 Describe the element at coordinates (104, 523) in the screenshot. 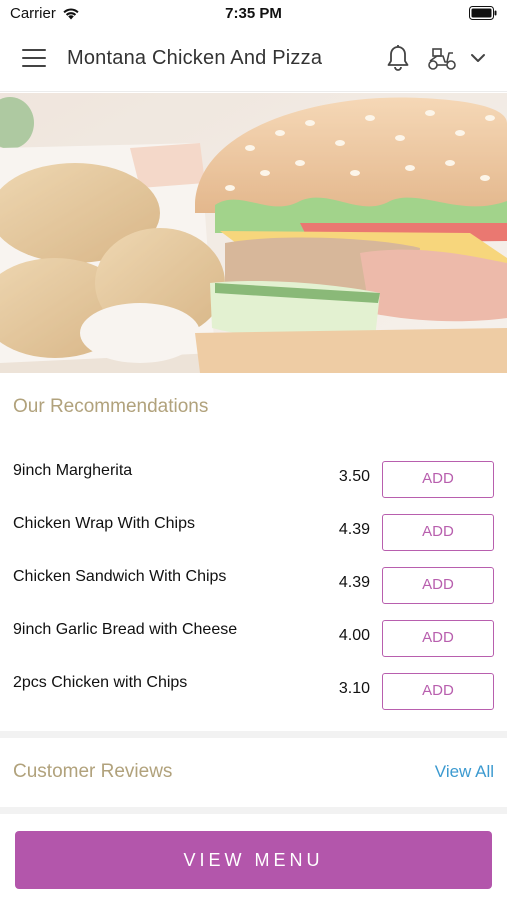

I see `item-name: Chicken Wrap With Chips` at that location.